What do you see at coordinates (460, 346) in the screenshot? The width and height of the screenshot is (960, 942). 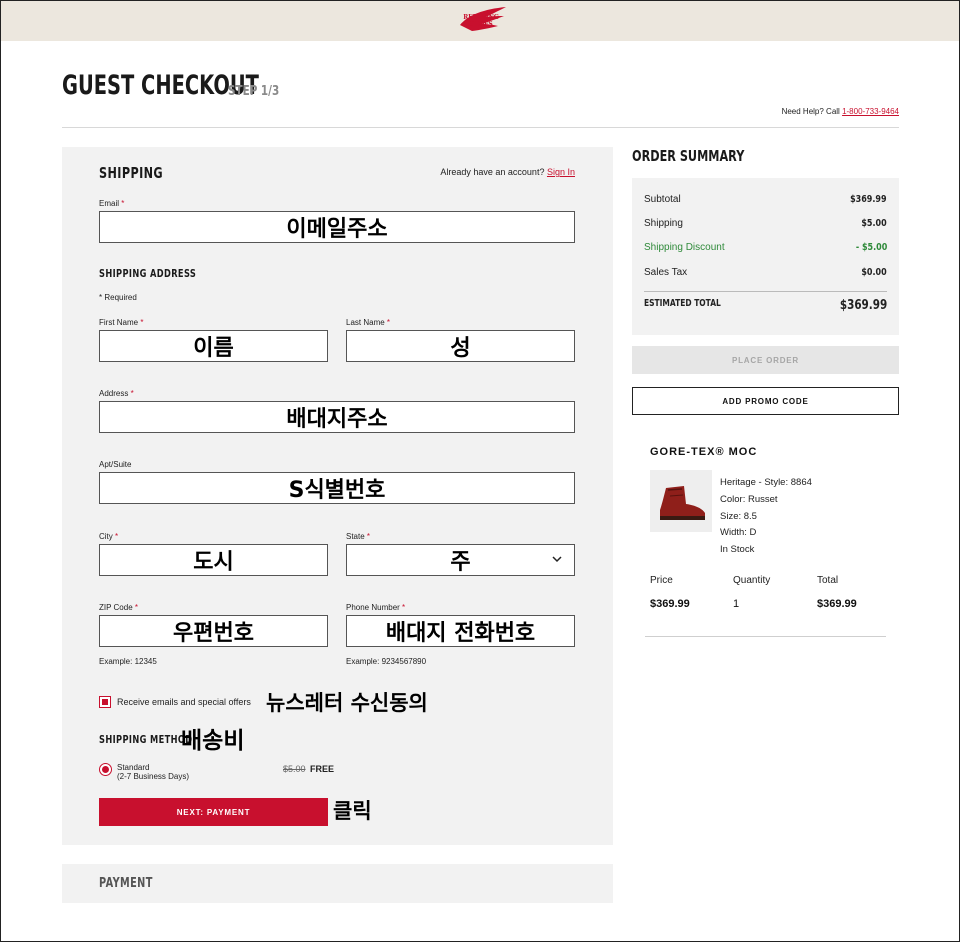 I see `last-name-field: 성` at bounding box center [460, 346].